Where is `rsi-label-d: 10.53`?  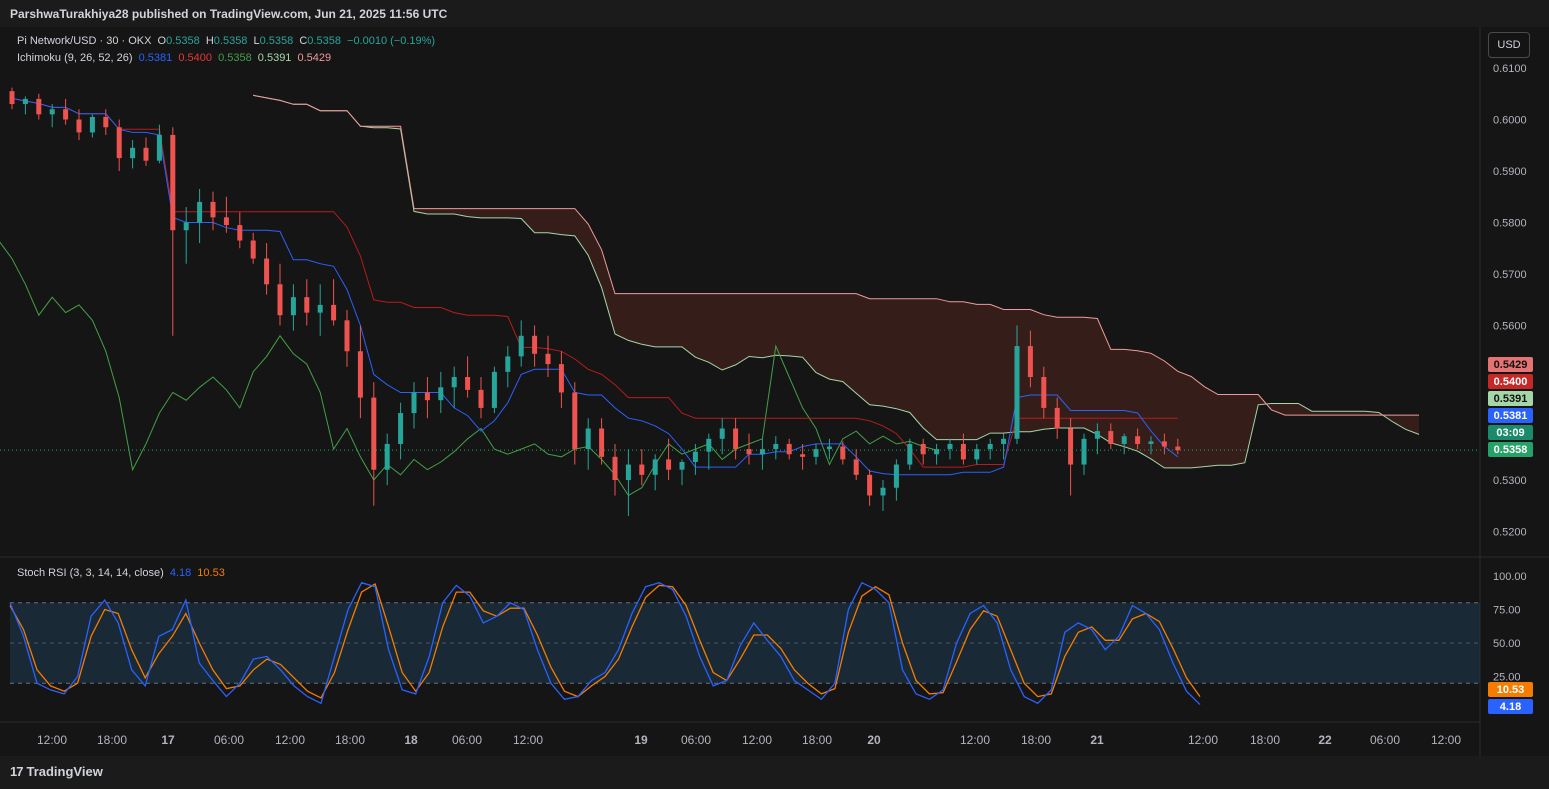
rsi-label-d: 10.53 is located at coordinates (1510, 689).